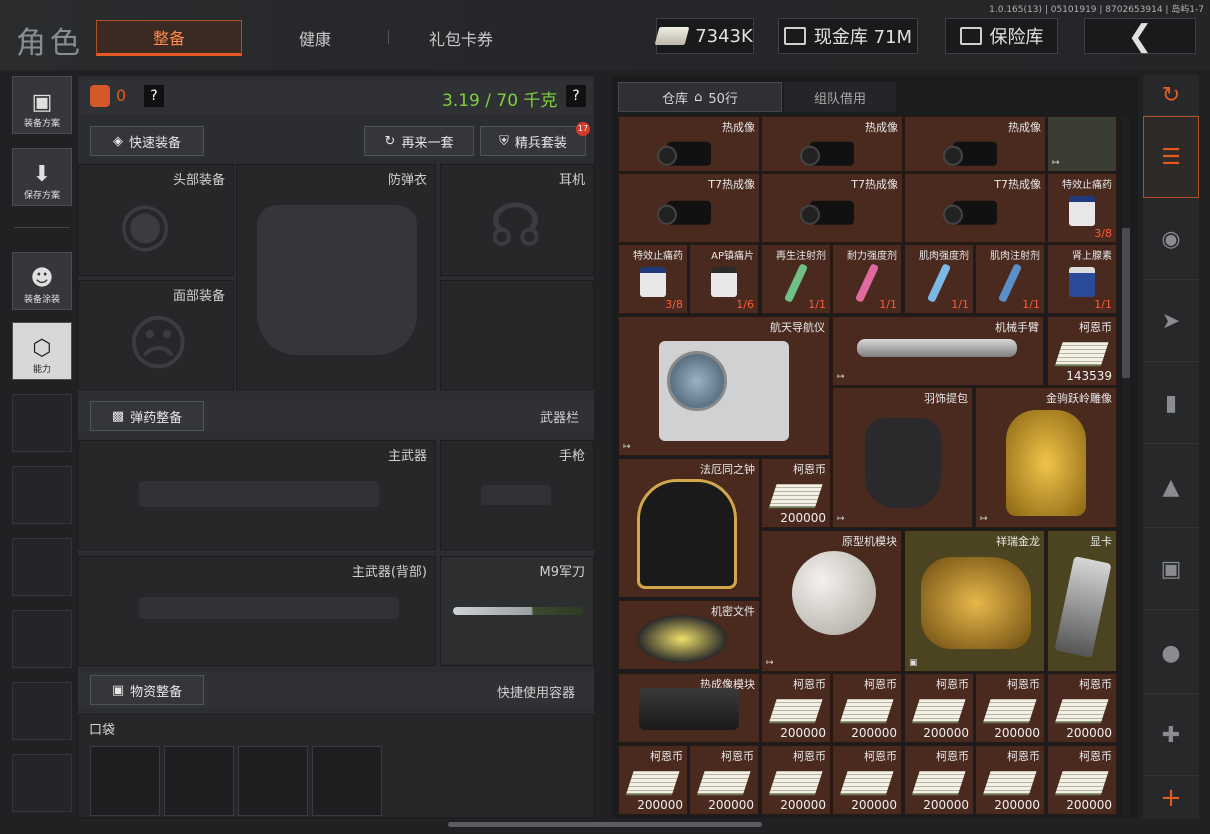 Image resolution: width=1210 pixels, height=834 pixels. What do you see at coordinates (796, 279) in the screenshot?
I see `inventory-item: 再生注射剂 1/1` at bounding box center [796, 279].